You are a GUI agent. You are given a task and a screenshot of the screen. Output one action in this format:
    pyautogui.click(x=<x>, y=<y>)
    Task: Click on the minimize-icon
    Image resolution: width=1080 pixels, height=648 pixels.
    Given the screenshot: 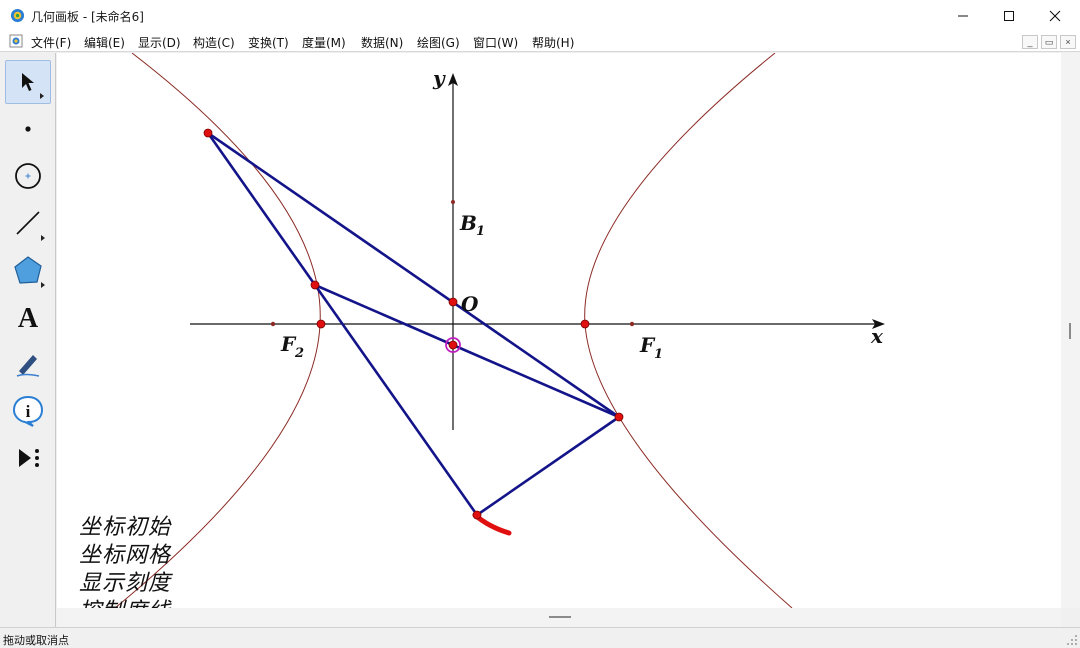 What is the action you would take?
    pyautogui.click(x=963, y=15)
    